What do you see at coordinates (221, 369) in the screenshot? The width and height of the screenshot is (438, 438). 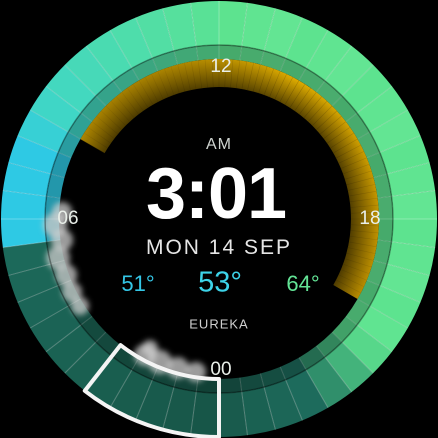 I see `hour-label-00: 00` at bounding box center [221, 369].